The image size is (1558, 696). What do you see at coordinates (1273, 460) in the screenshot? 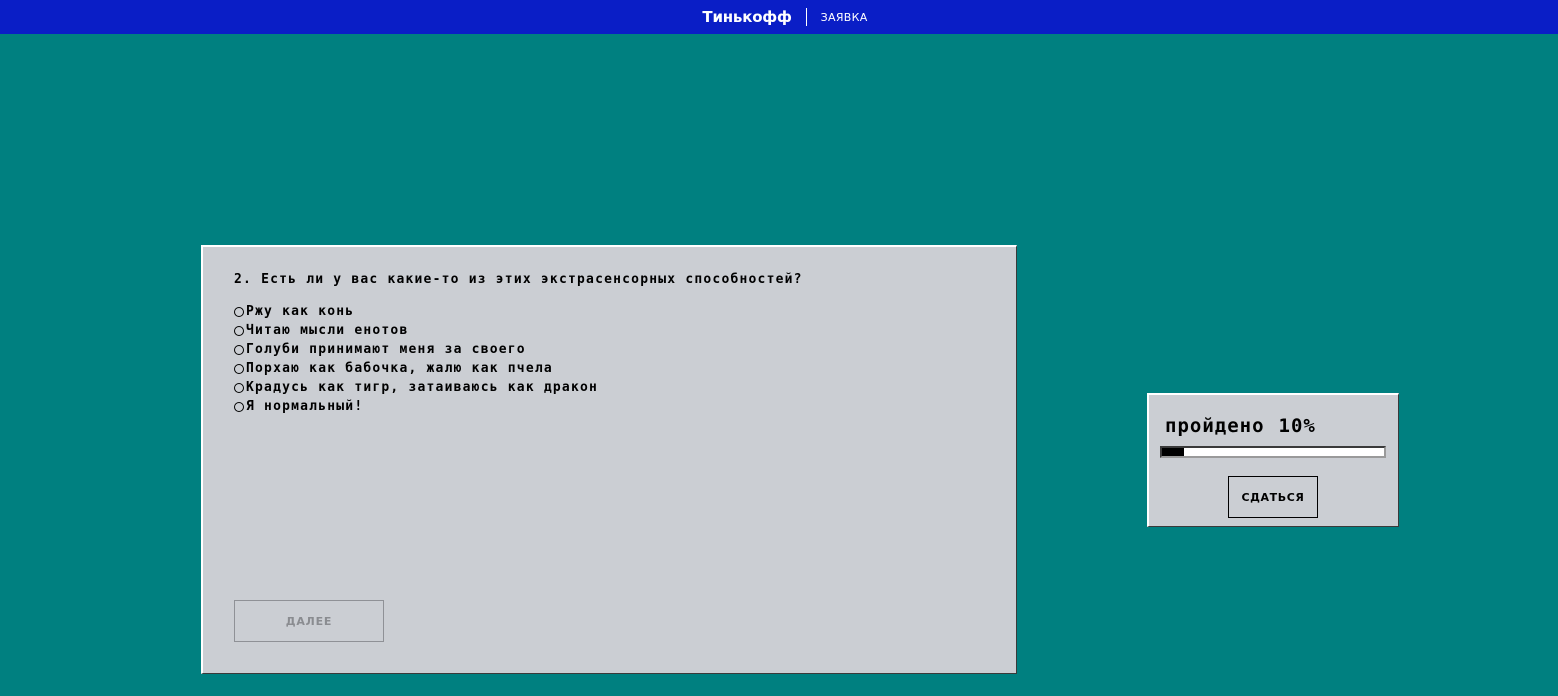
I see `progress-window: пройдено 10% СДАТЬСЯ` at bounding box center [1273, 460].